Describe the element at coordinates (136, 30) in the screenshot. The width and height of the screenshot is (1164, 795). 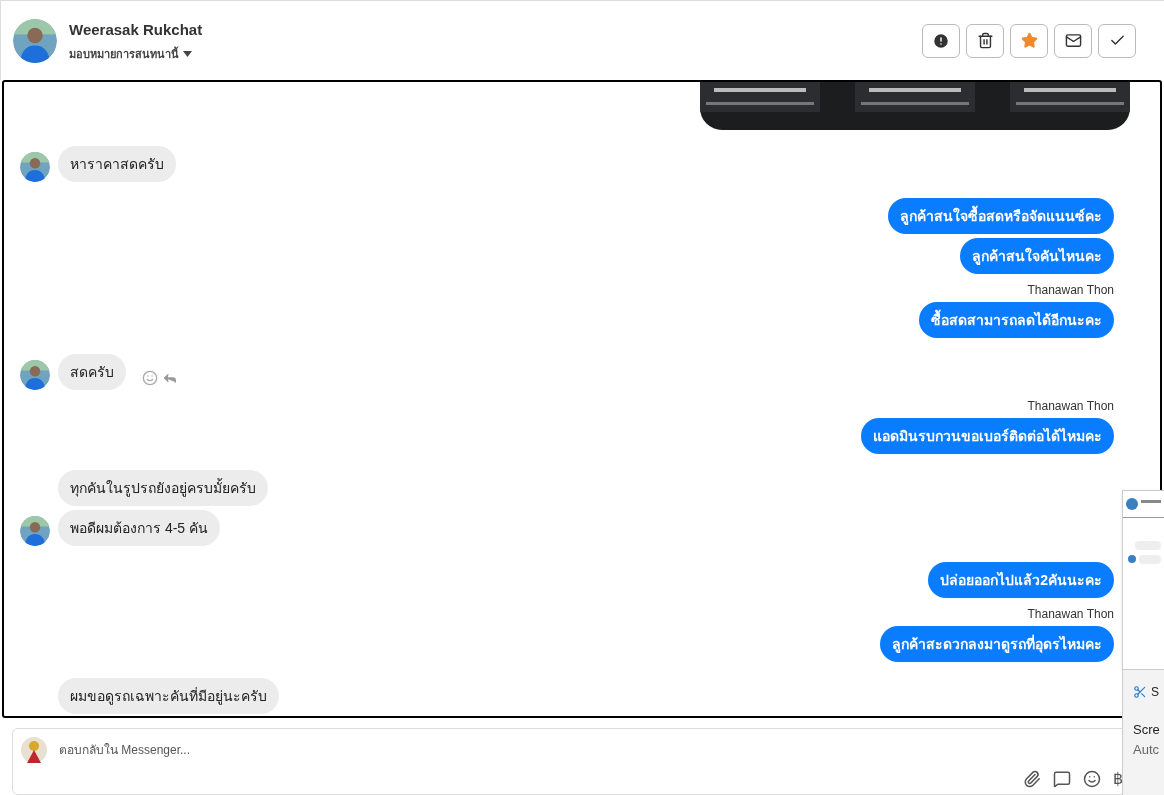
I see `contact-name: Weerasak Rukchat` at that location.